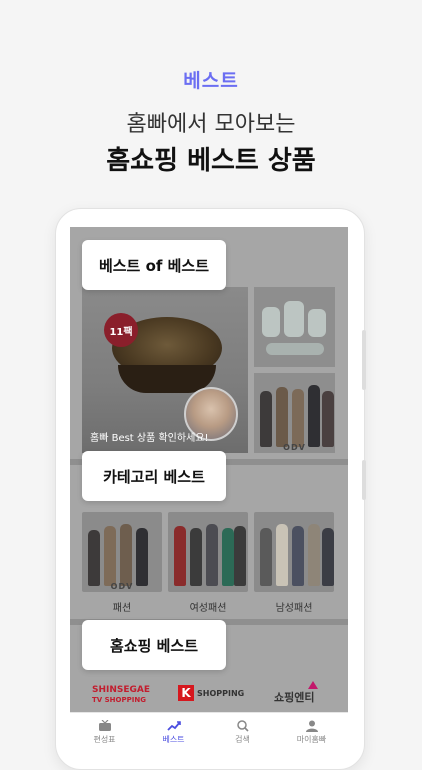  Describe the element at coordinates (311, 726) in the screenshot. I see `user-icon` at that location.